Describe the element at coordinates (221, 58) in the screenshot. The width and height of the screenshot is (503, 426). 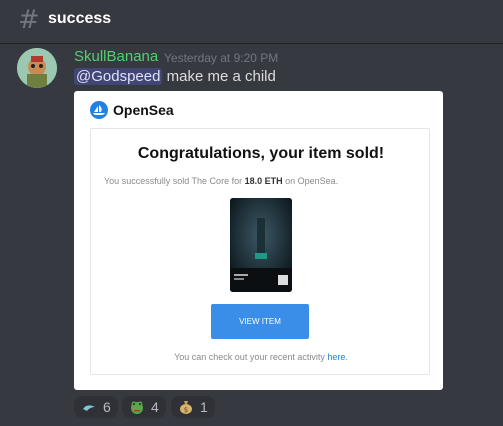
I see `timestamp: Yesterday at 9:20 PM` at that location.